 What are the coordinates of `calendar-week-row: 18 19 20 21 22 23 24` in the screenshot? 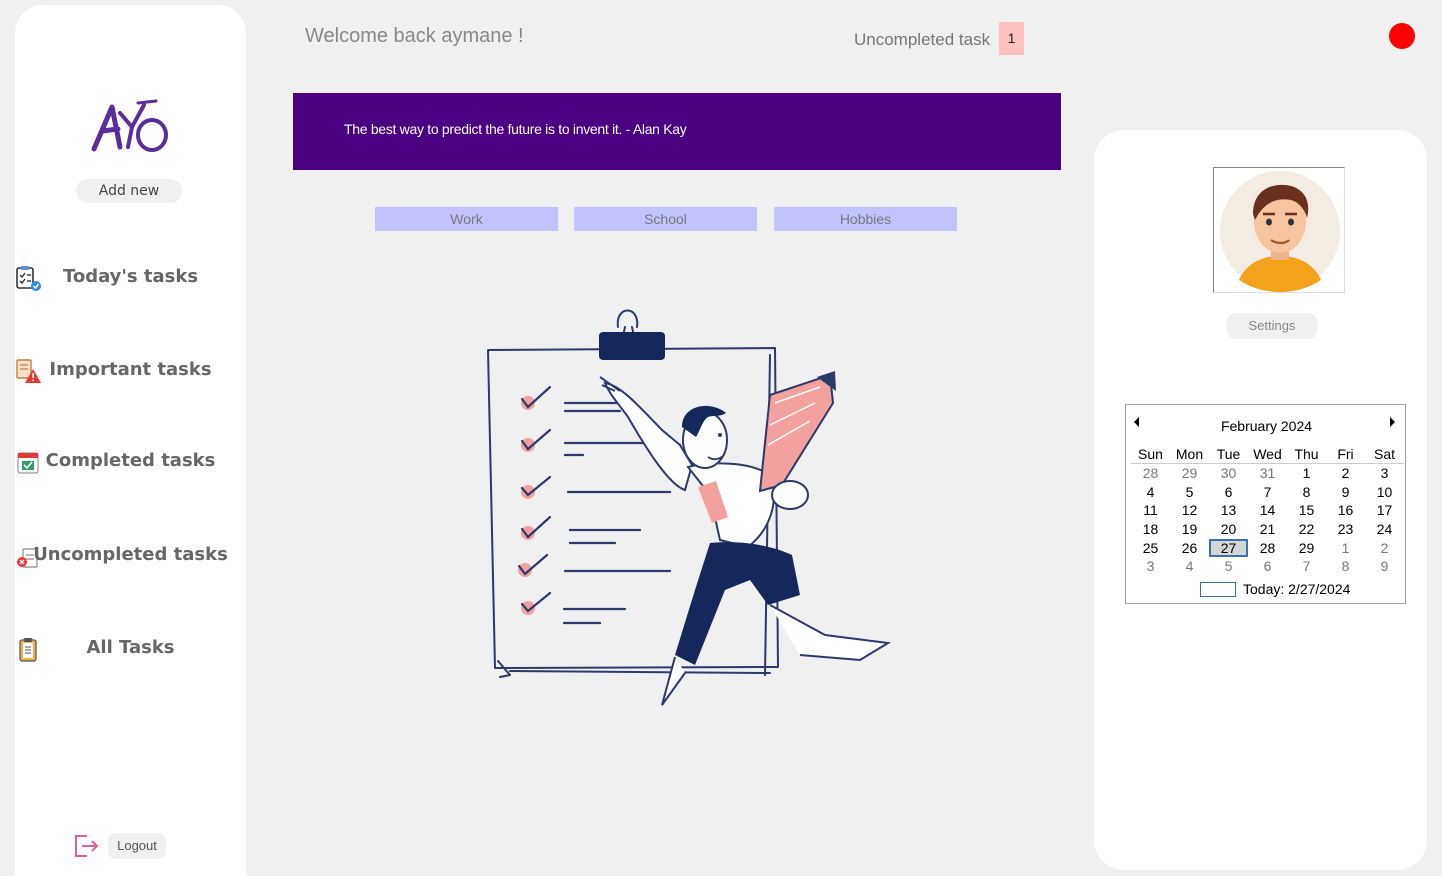 It's located at (1267, 529).